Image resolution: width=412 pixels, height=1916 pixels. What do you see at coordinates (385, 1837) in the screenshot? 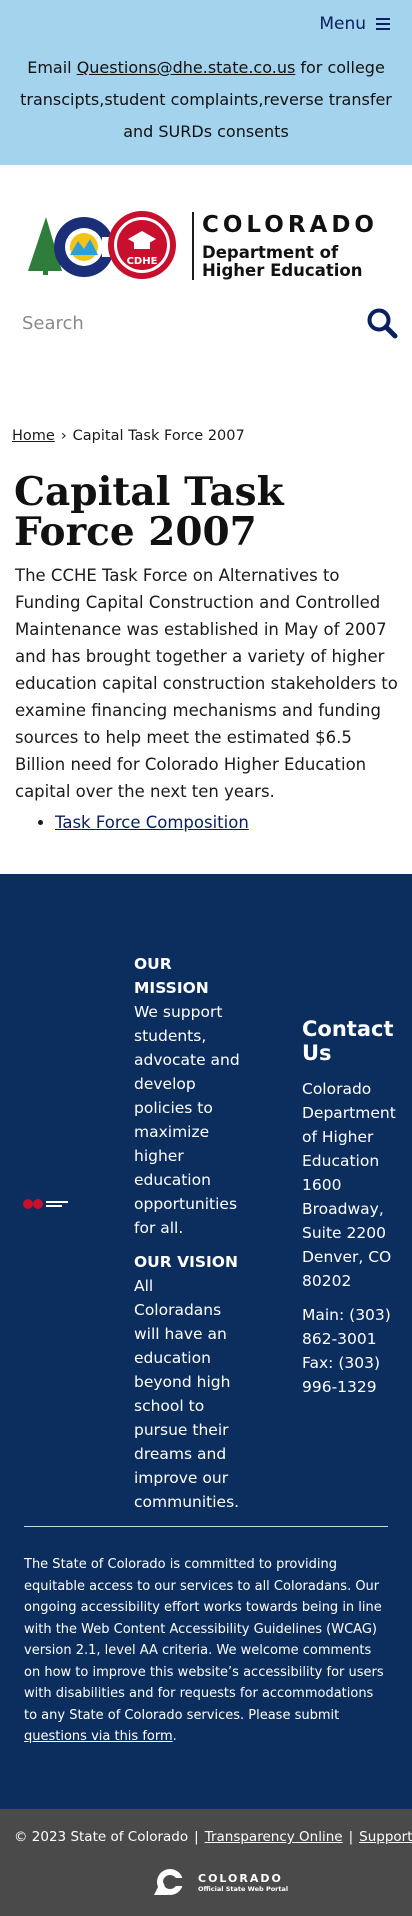
I see `support-link: Support` at bounding box center [385, 1837].